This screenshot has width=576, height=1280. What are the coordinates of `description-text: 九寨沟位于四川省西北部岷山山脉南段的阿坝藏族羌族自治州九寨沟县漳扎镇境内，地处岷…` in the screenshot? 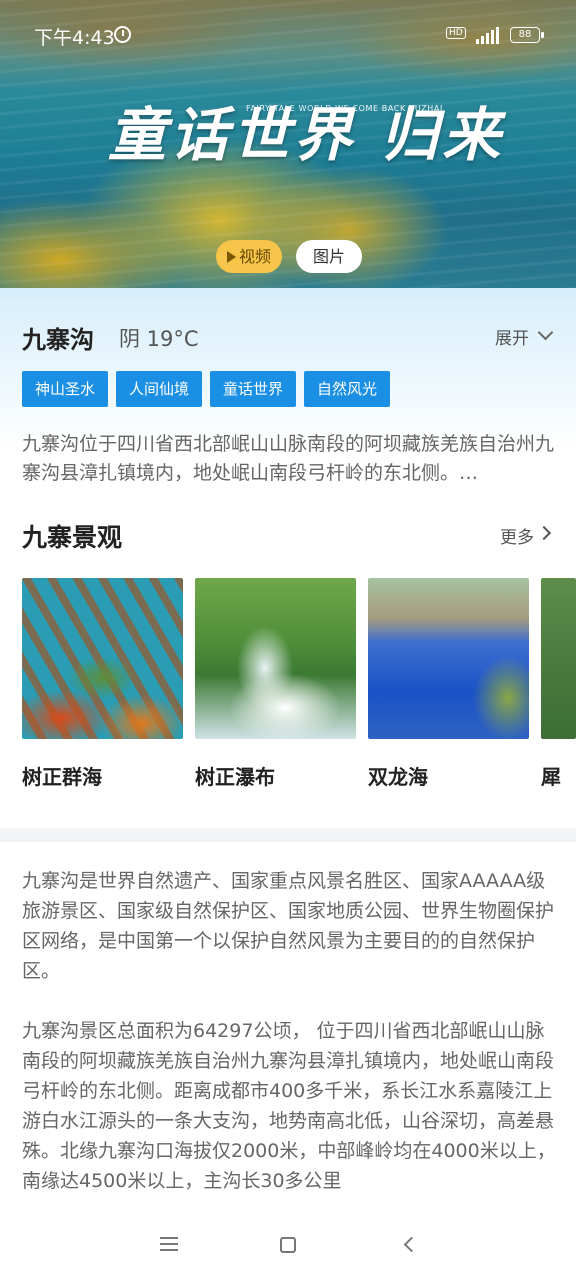 It's located at (290, 459).